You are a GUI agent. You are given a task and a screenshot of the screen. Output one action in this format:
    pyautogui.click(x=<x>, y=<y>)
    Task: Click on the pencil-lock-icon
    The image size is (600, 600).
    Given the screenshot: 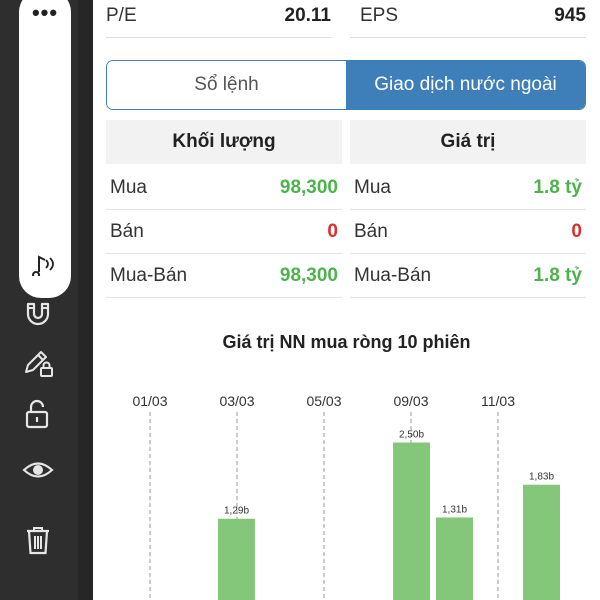 What is the action you would take?
    pyautogui.click(x=38, y=362)
    